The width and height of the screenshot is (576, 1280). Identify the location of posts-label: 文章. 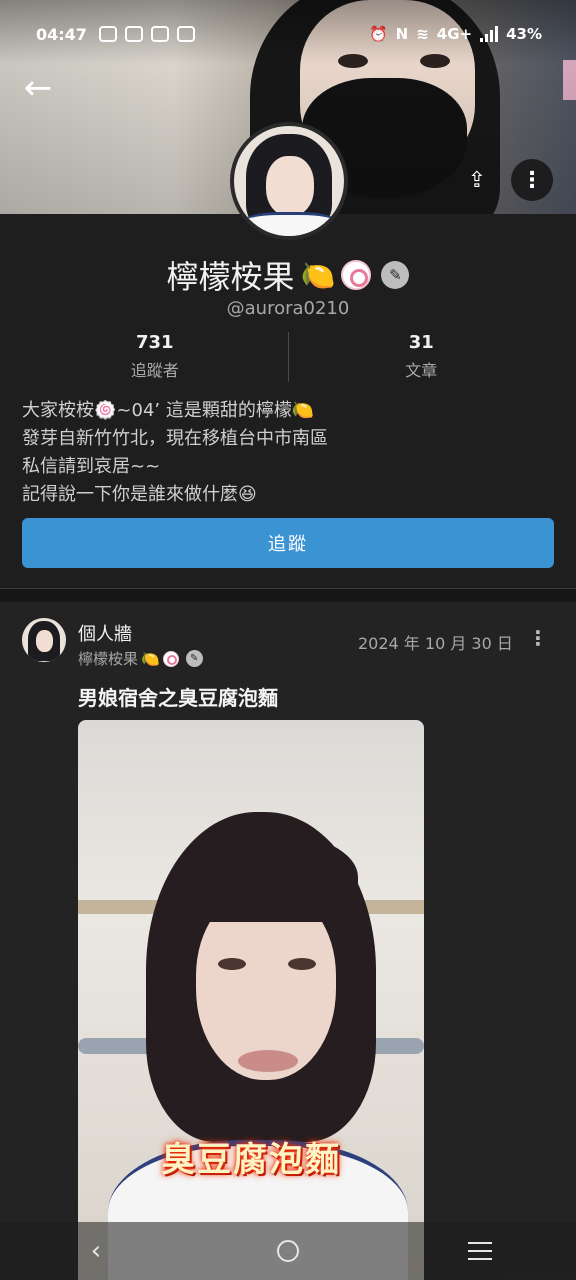
(421, 370).